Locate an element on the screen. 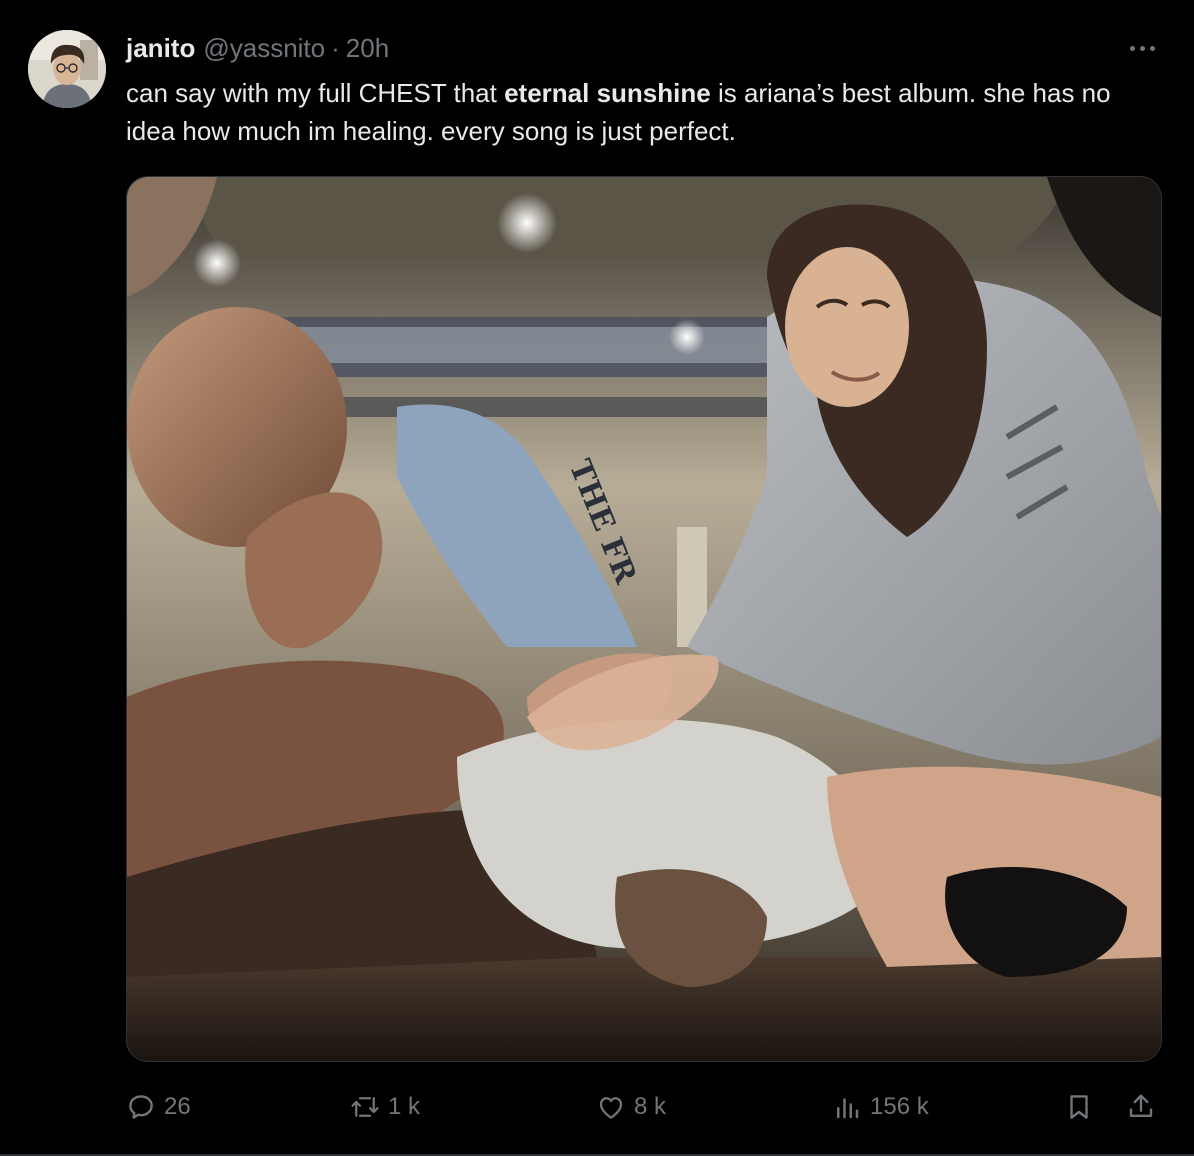 The width and height of the screenshot is (1194, 1156). like-count: 8 k is located at coordinates (650, 1106).